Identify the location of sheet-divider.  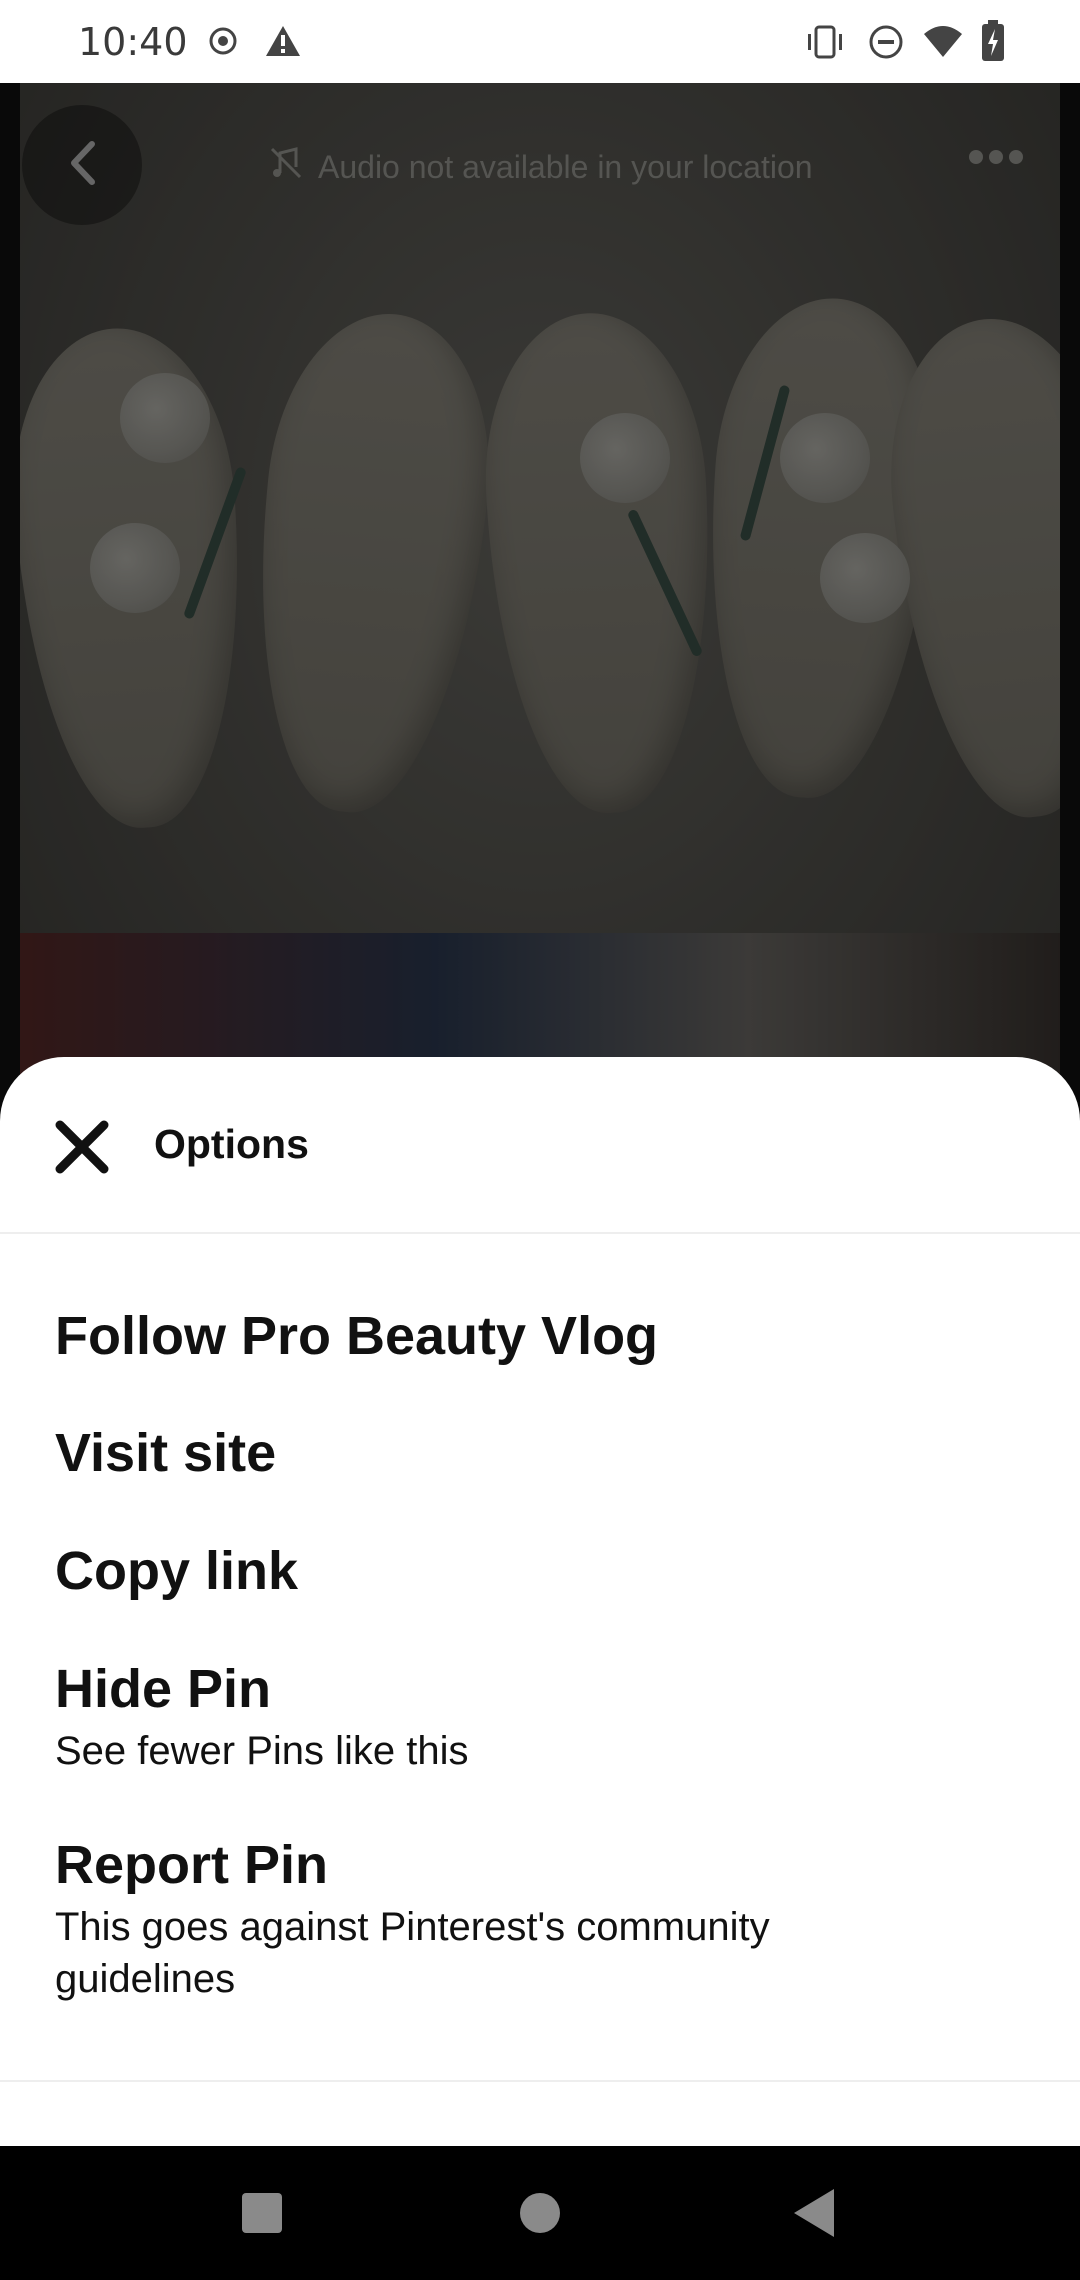
(540, 2081).